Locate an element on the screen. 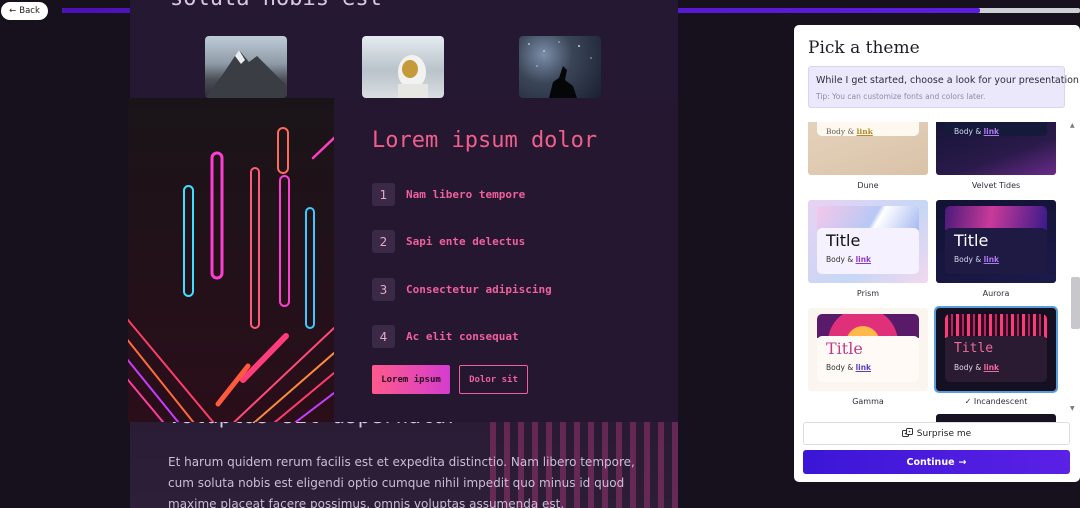 The width and height of the screenshot is (1080, 508). page-scrollbar is located at coordinates (1075, 303).